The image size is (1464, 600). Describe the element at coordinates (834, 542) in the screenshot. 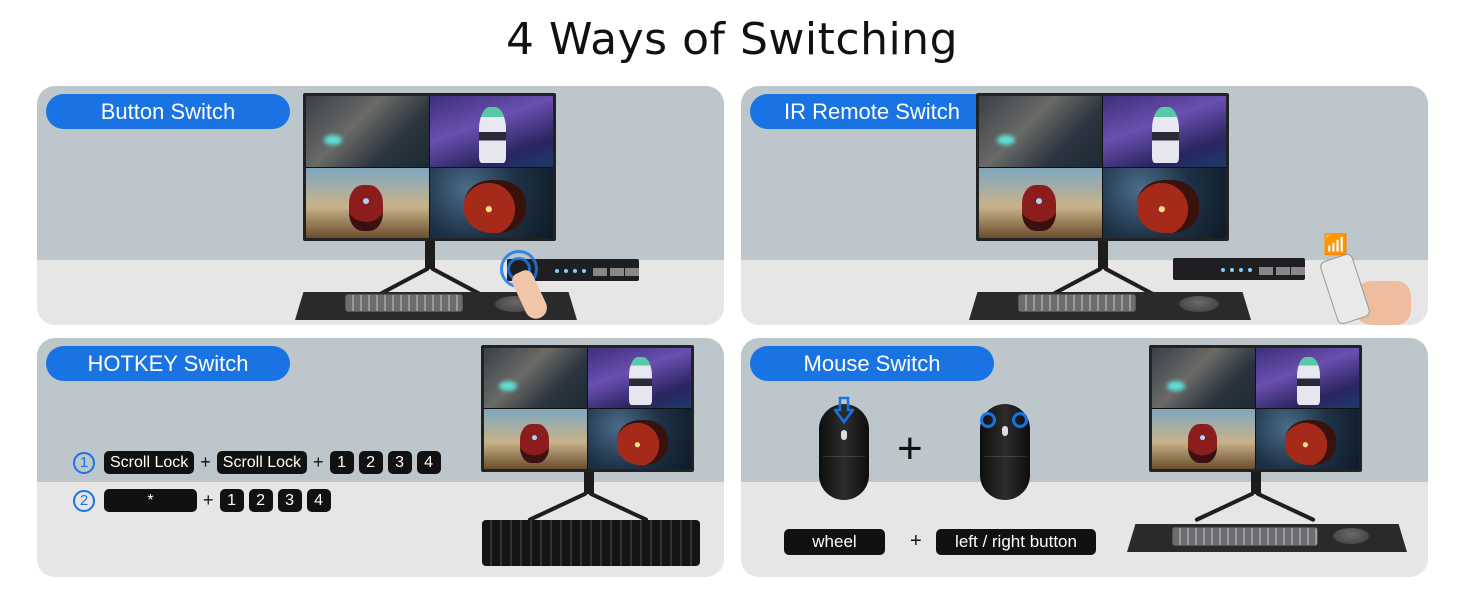

I see `wheel-label: wheel` at that location.